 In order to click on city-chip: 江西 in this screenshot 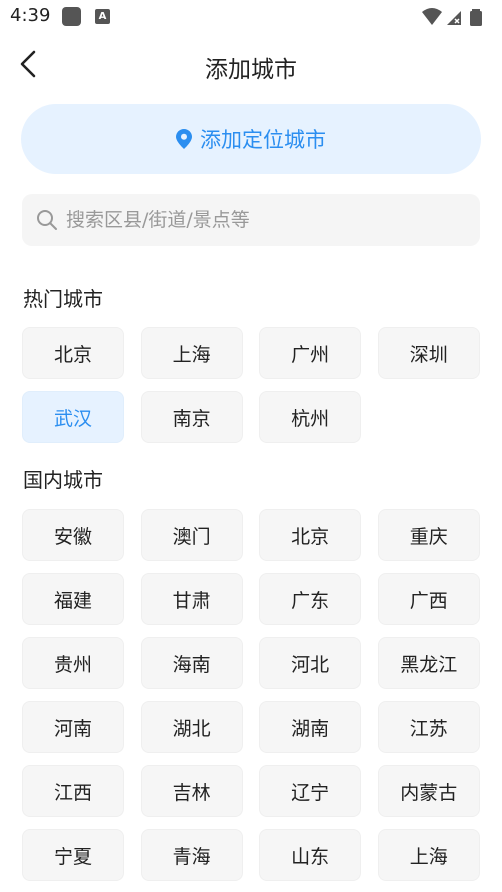, I will do `click(73, 791)`.